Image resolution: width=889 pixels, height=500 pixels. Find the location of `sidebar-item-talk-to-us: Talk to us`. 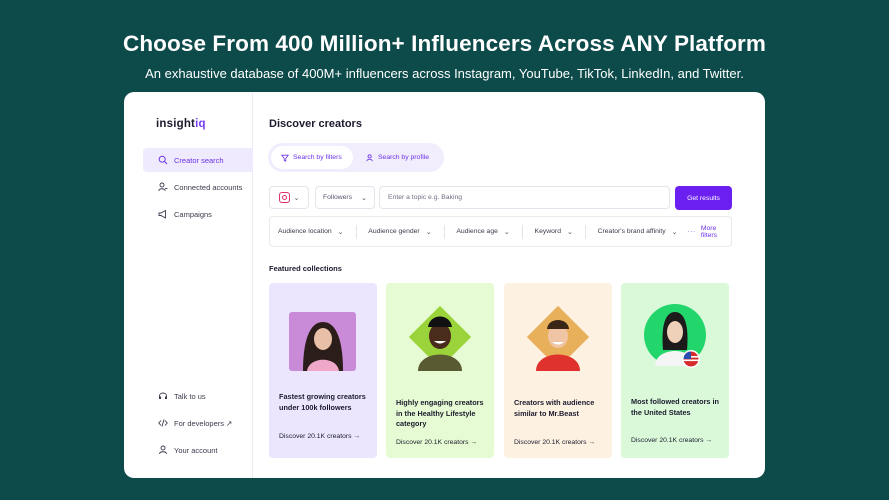

sidebar-item-talk-to-us: Talk to us is located at coordinates (198, 396).